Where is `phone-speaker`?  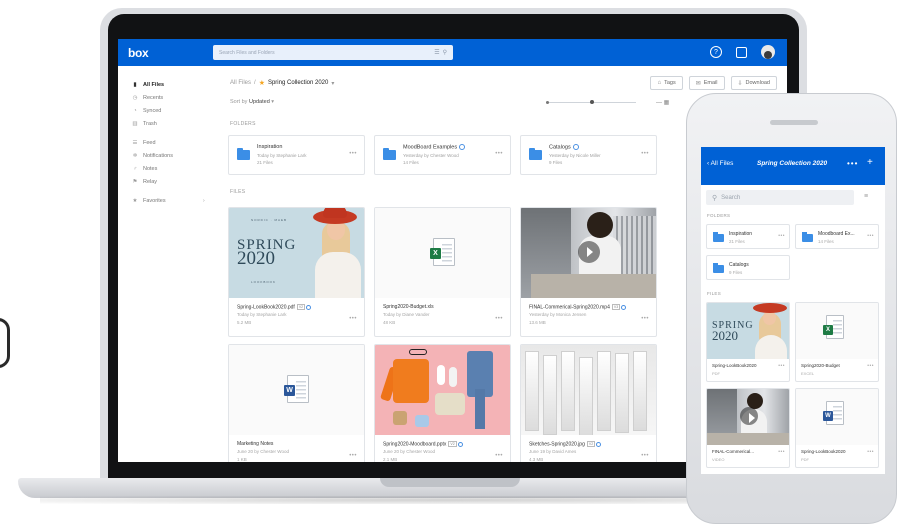 phone-speaker is located at coordinates (794, 122).